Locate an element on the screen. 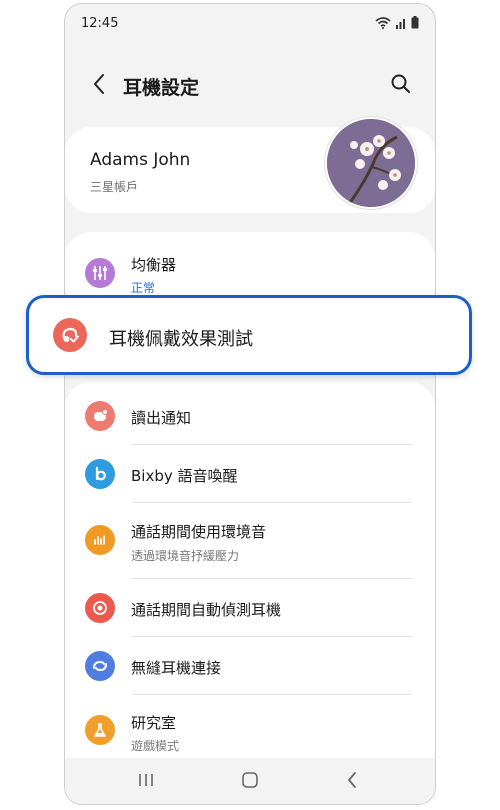 Image resolution: width=500 pixels, height=810 pixels. search-icon is located at coordinates (400, 83).